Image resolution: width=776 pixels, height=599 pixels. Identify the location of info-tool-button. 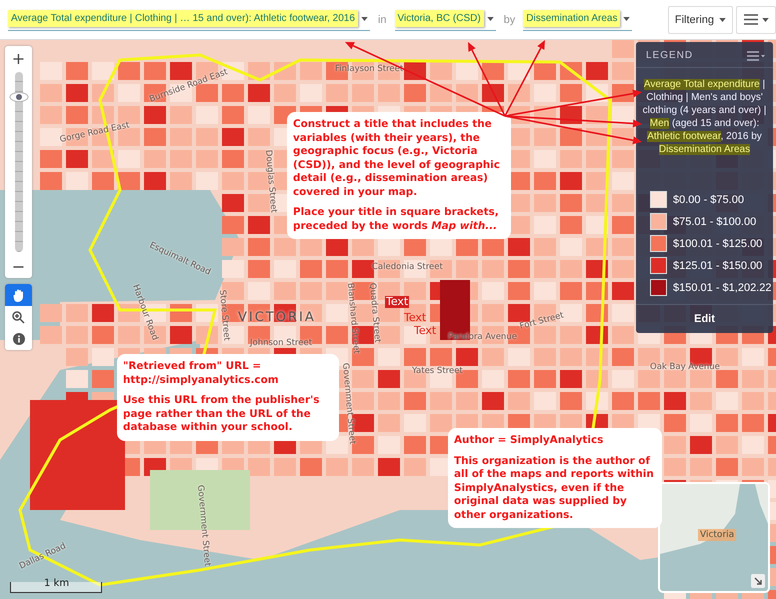
(18, 339).